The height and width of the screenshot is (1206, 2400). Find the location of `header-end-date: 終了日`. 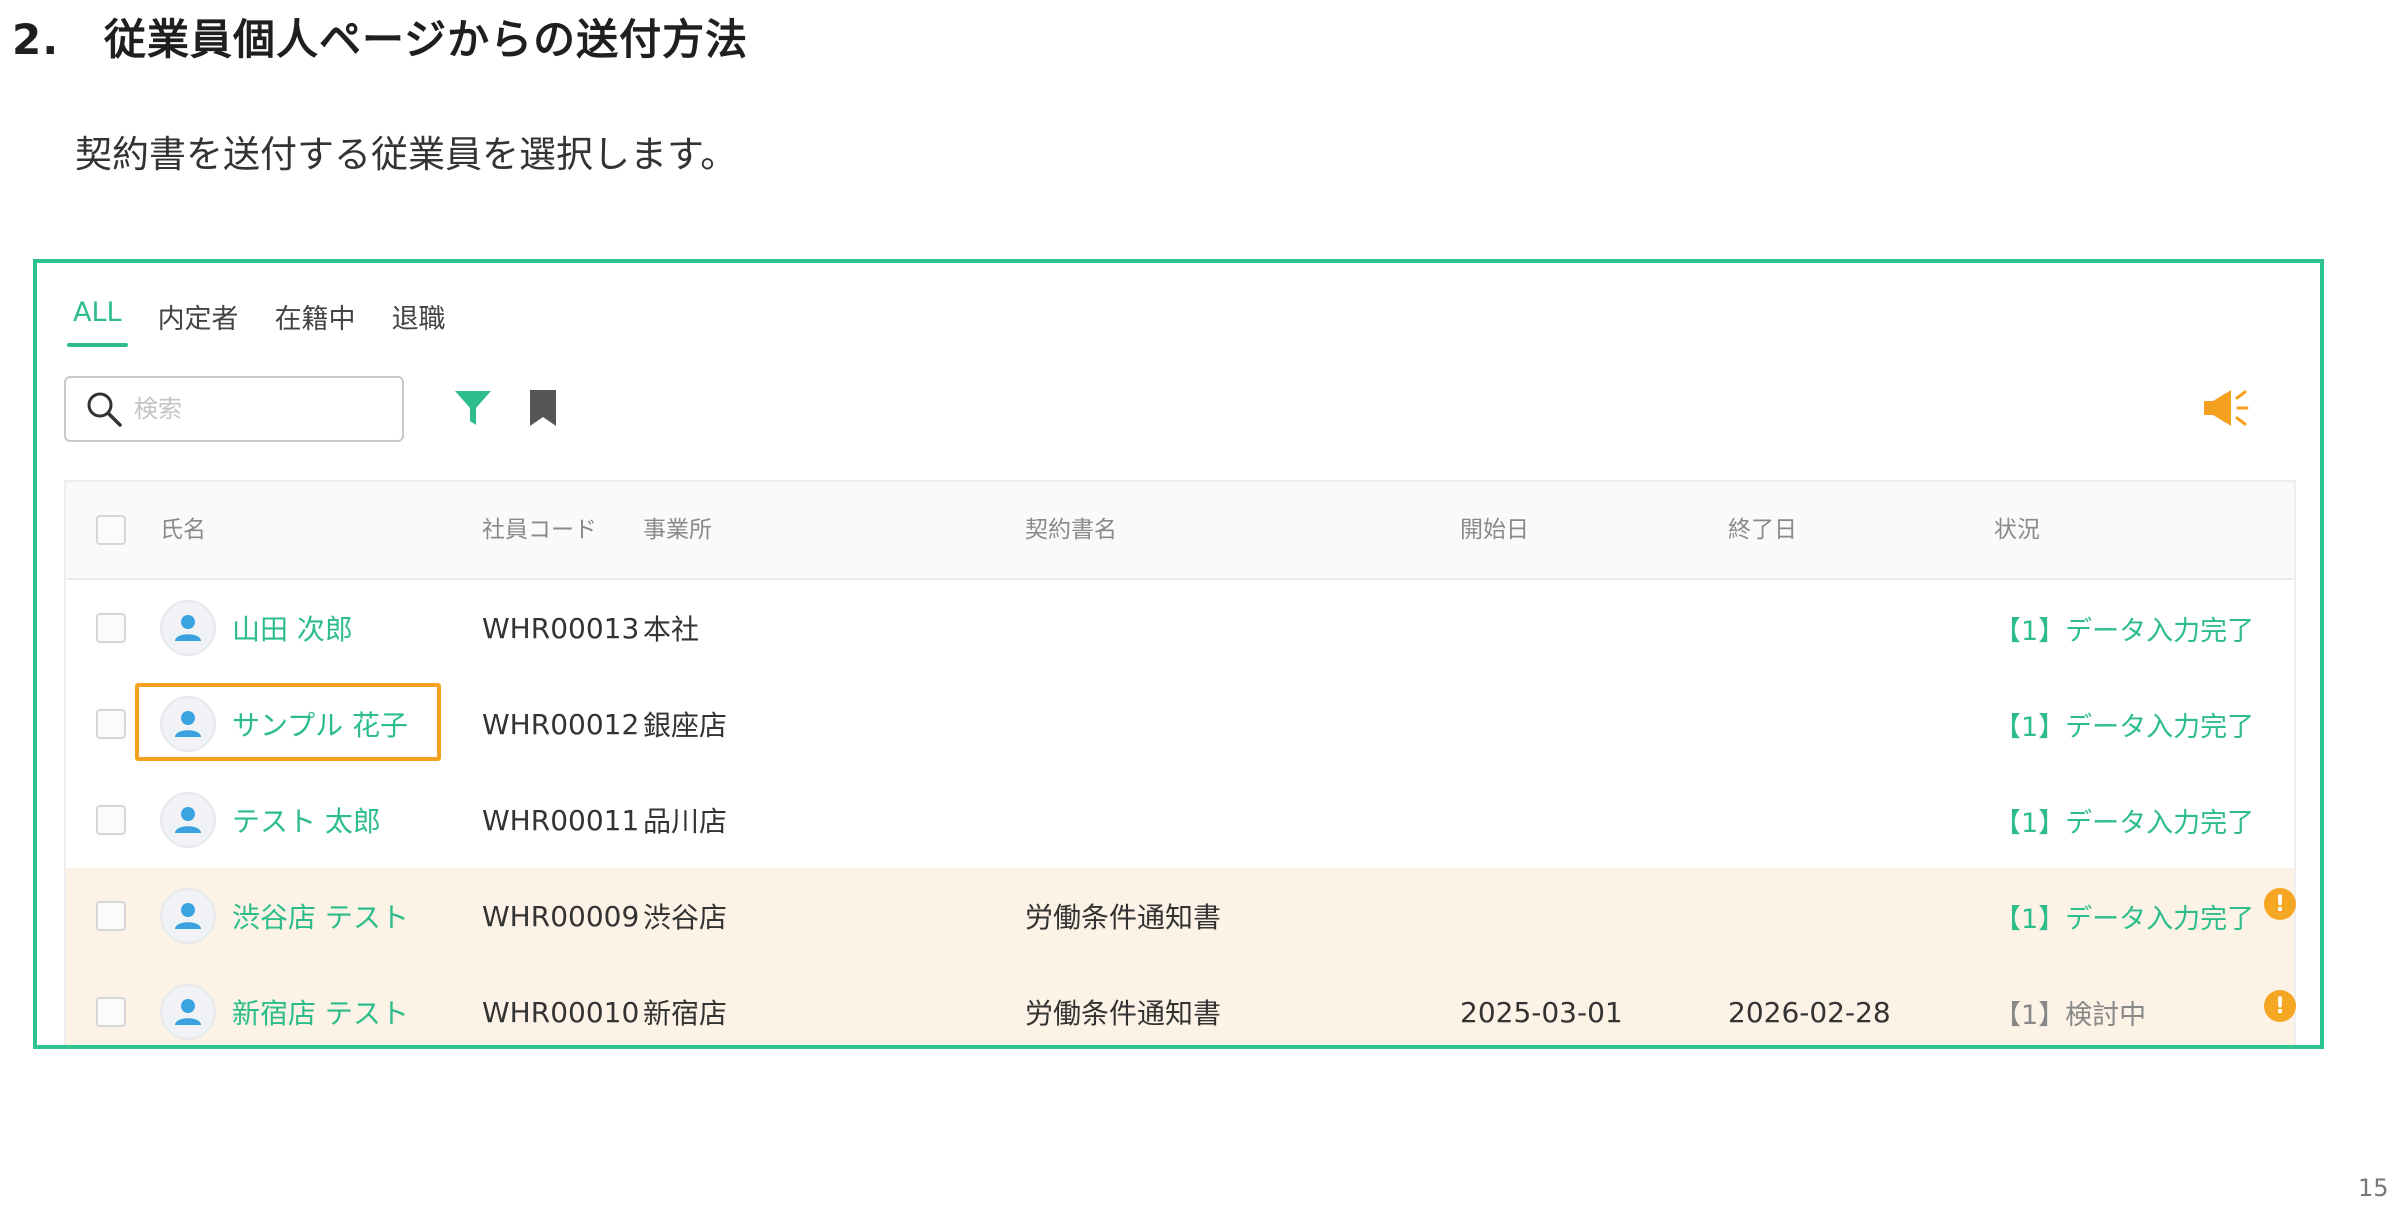

header-end-date: 終了日 is located at coordinates (1762, 530).